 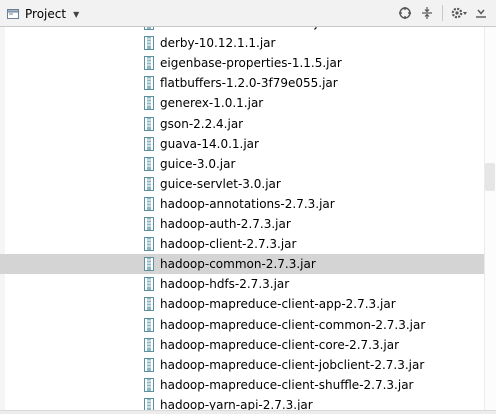 I want to click on toolbar-separator, so click(x=442, y=13).